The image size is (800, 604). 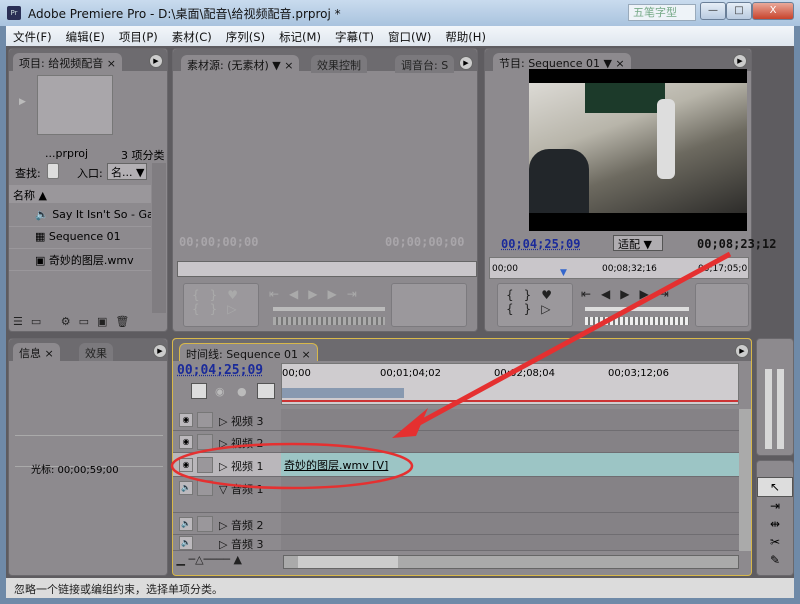 I want to click on source-transport-controls: ⇤◀▶▶⇥, so click(x=318, y=294).